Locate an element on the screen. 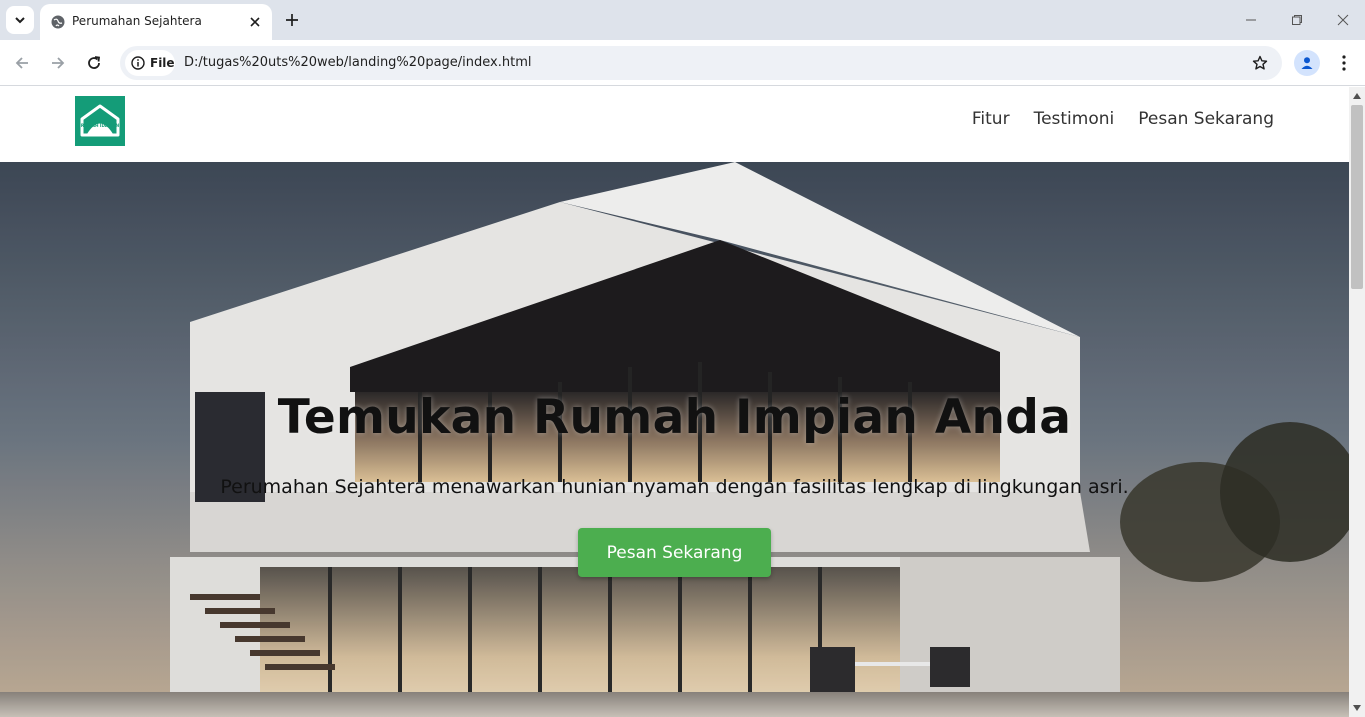  arrow-left-icon is located at coordinates (21, 63).